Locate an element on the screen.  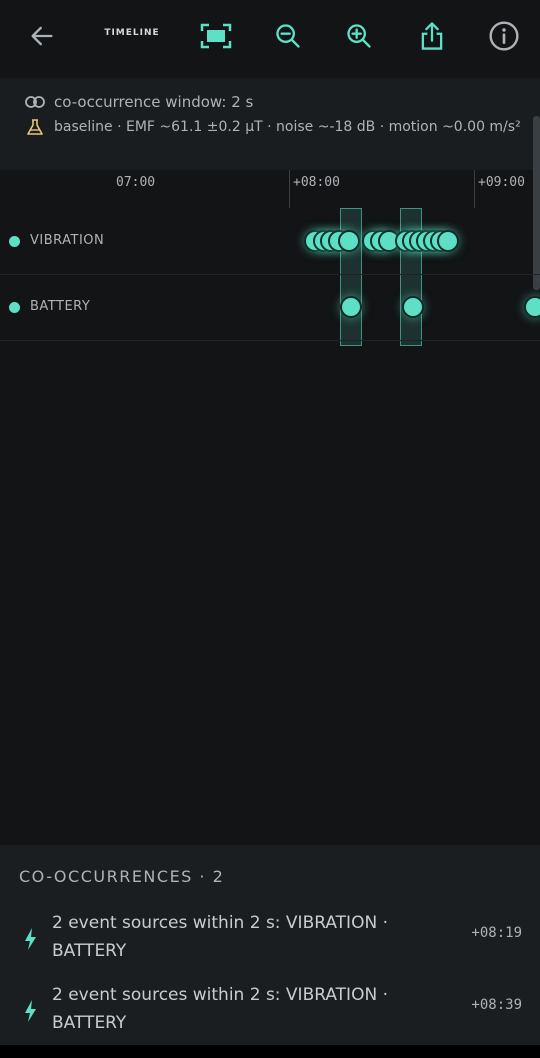
info-icon is located at coordinates (504, 36).